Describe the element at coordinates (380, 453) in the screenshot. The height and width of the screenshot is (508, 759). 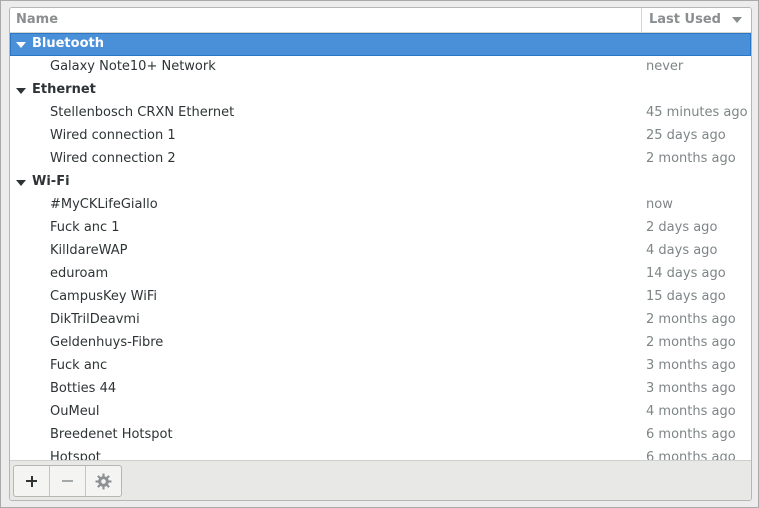
I see `connection-row: Hotspot 6 months ago` at that location.